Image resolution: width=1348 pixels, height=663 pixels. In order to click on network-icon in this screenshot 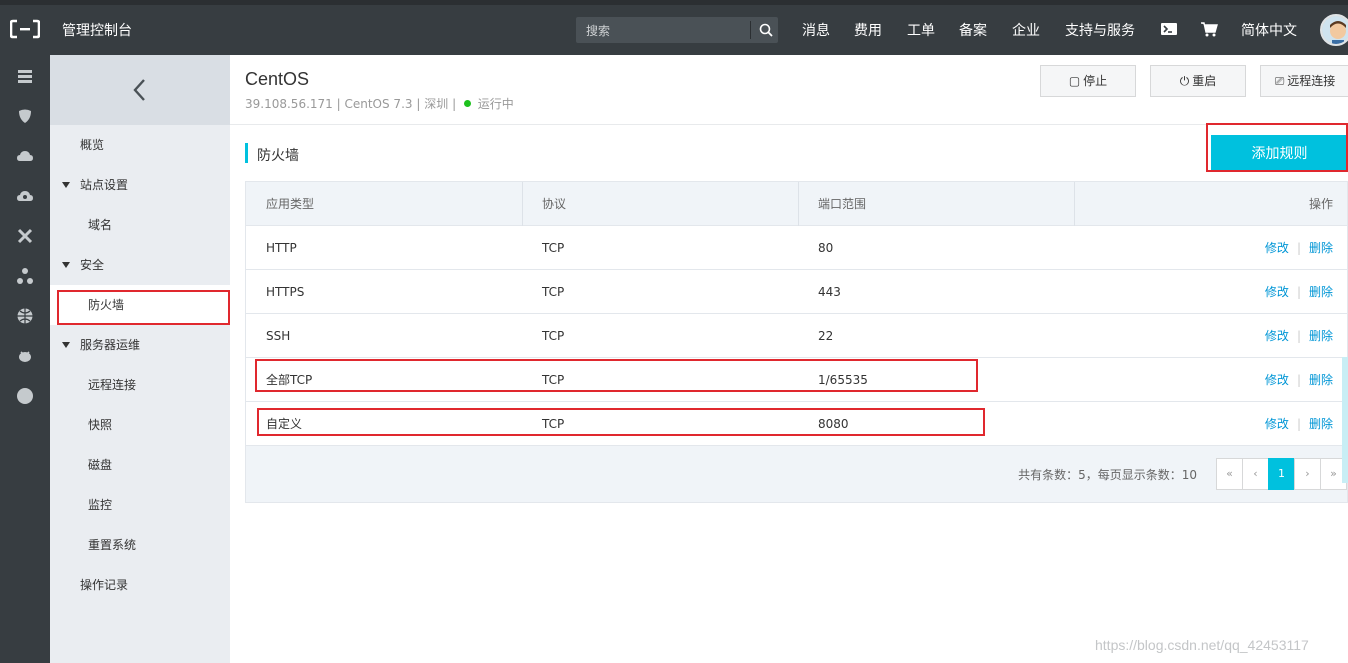, I will do `click(25, 276)`.